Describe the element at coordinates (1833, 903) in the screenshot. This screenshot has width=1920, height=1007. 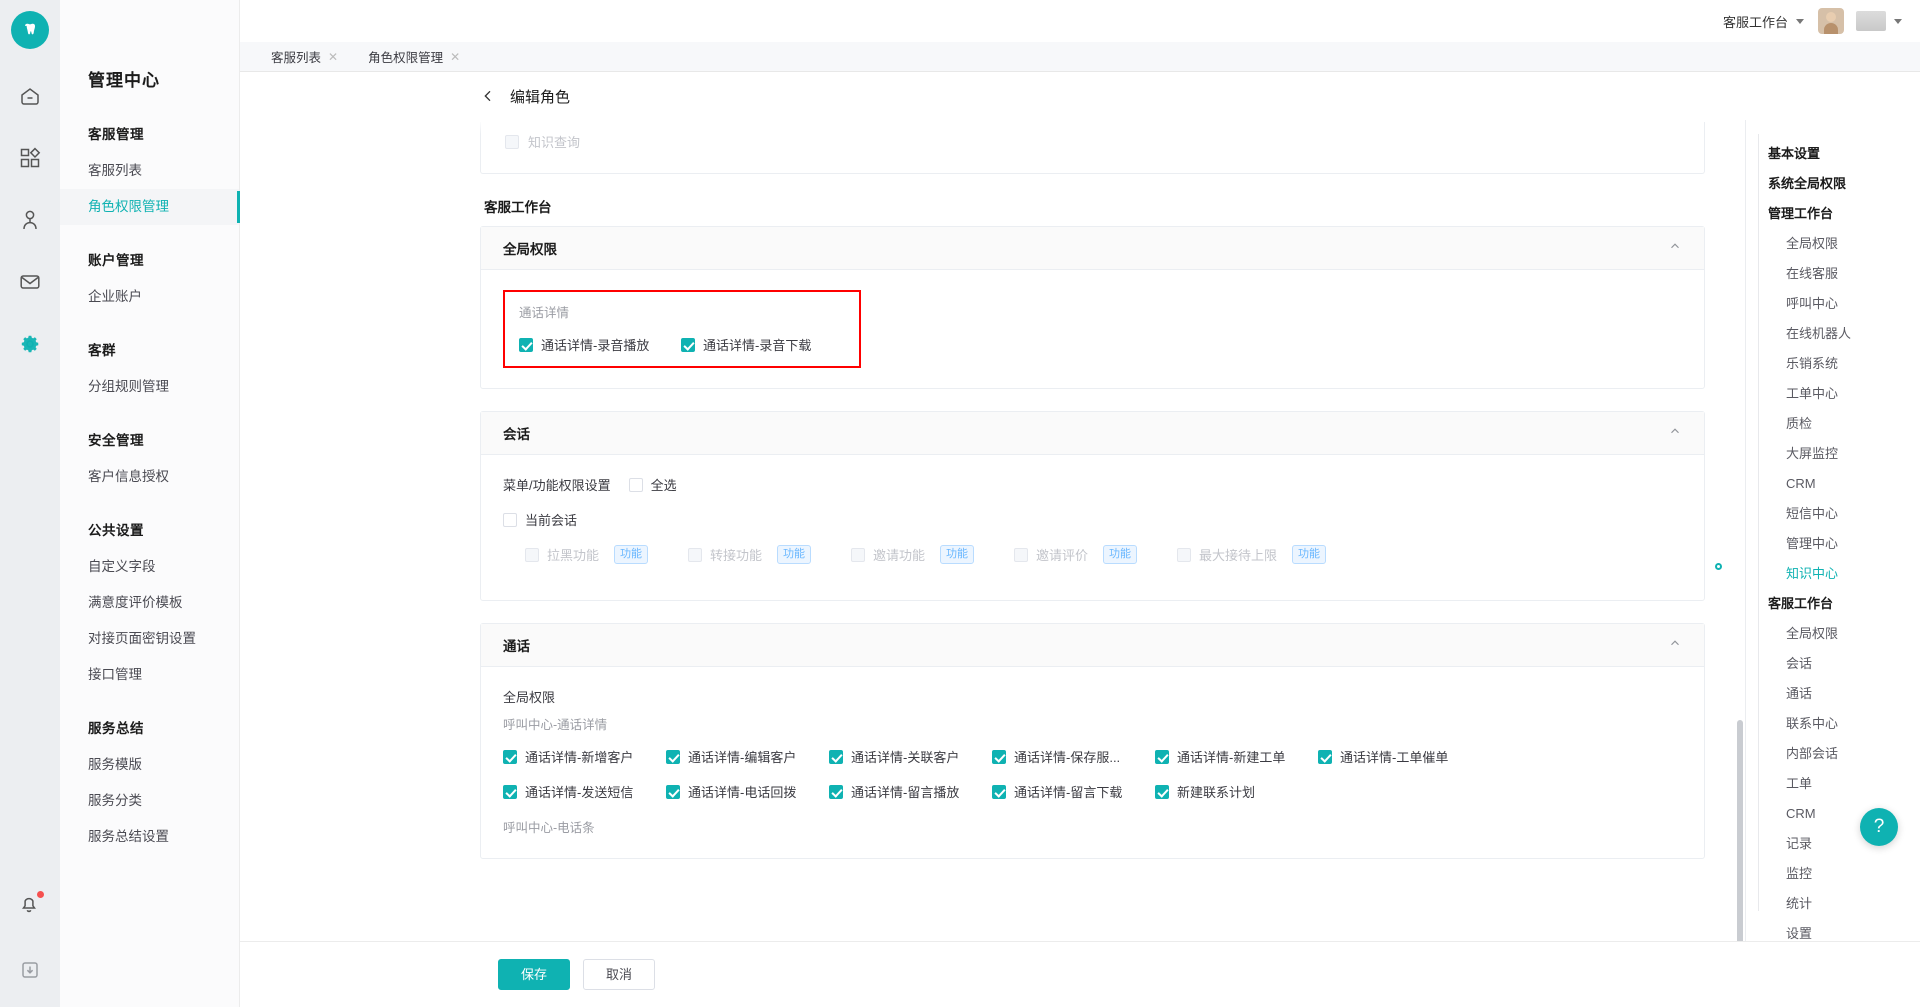
I see `anchor-item-statistics: 统计` at that location.